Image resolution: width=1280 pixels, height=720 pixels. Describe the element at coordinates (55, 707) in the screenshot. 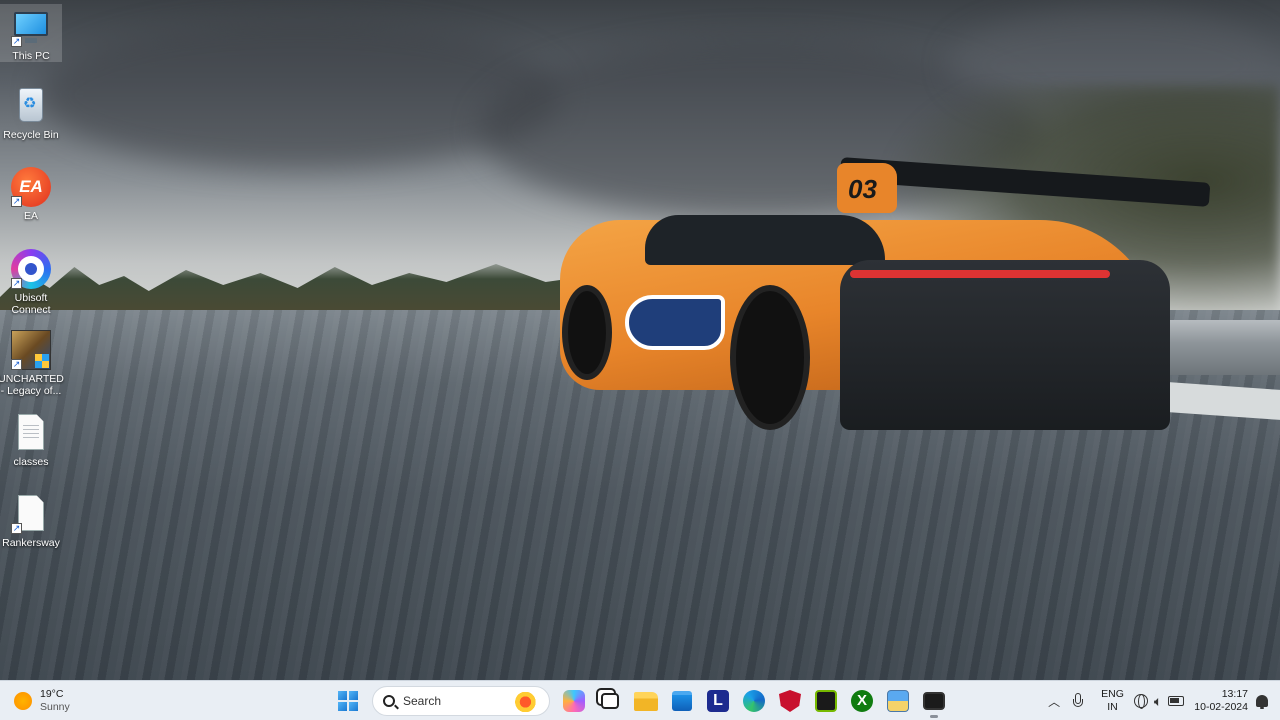

I see `weather-condition: Sunny` at that location.